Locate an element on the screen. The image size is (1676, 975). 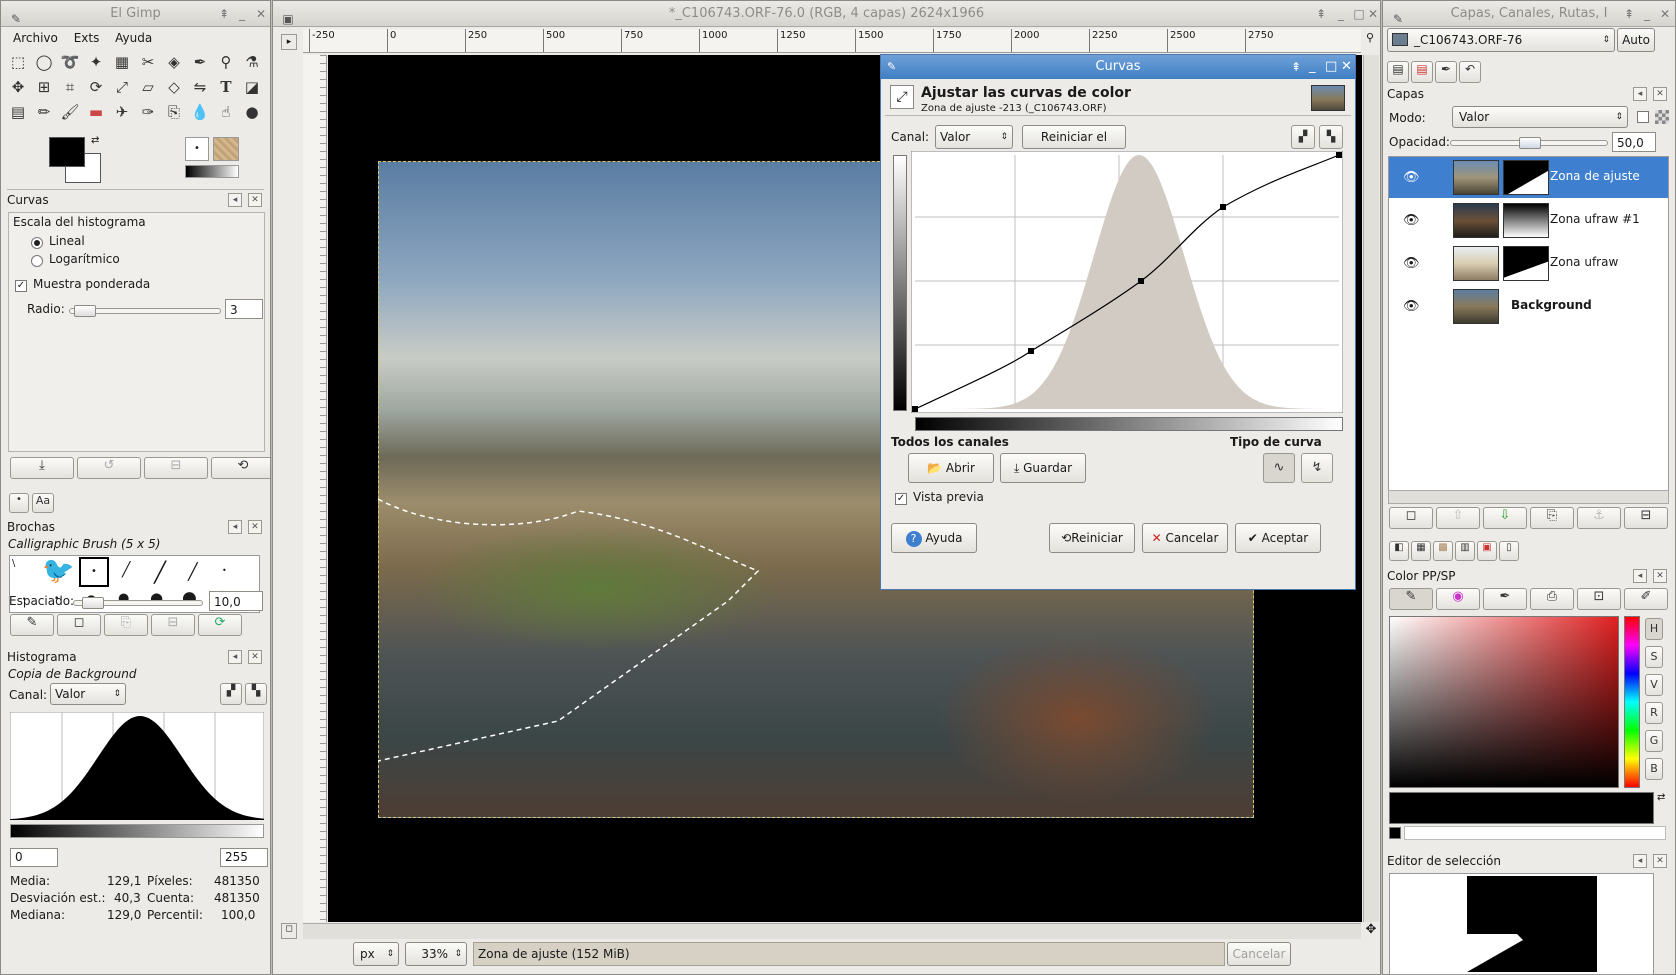
restore-options-button: ↺ is located at coordinates (109, 468).